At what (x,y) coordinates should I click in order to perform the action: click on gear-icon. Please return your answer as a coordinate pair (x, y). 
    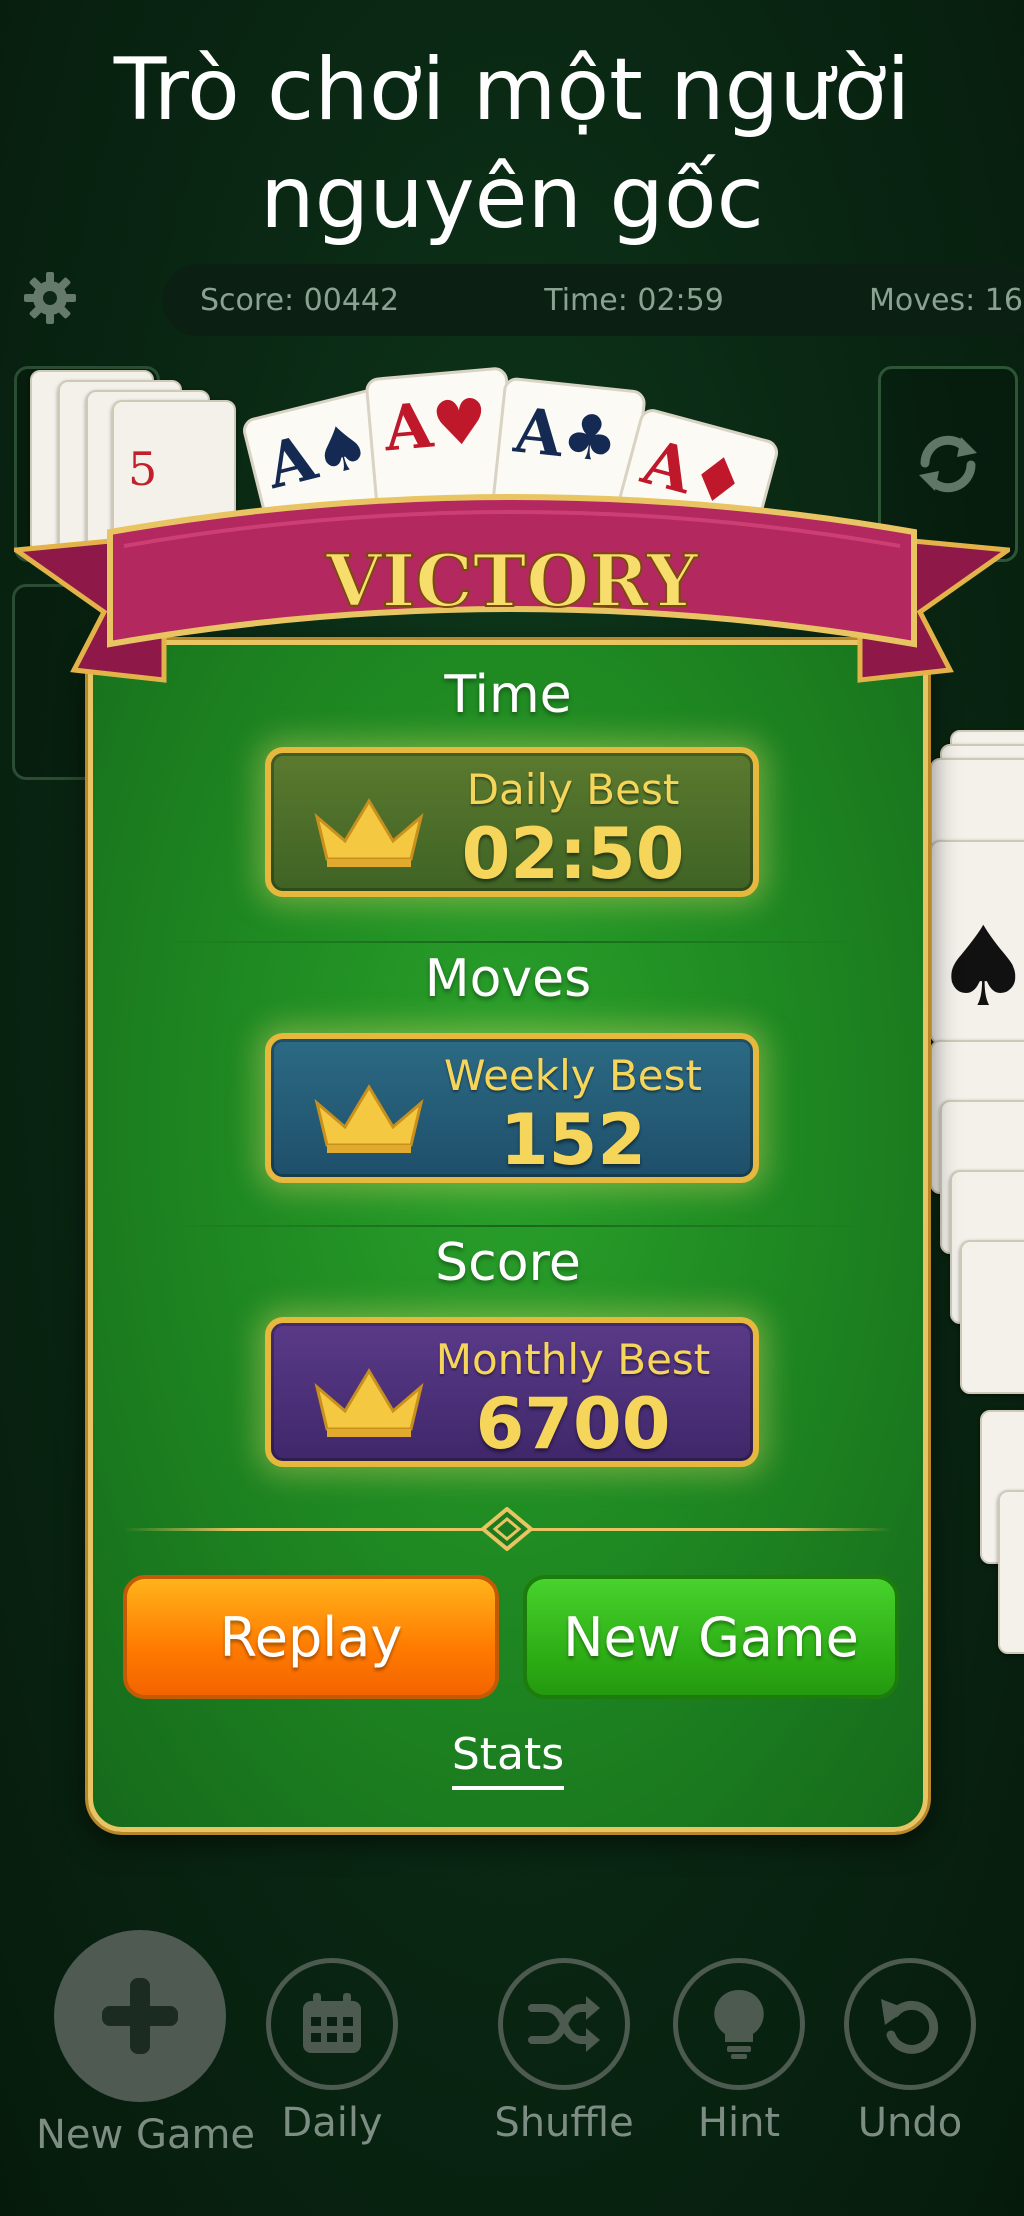
    Looking at the image, I should click on (50, 298).